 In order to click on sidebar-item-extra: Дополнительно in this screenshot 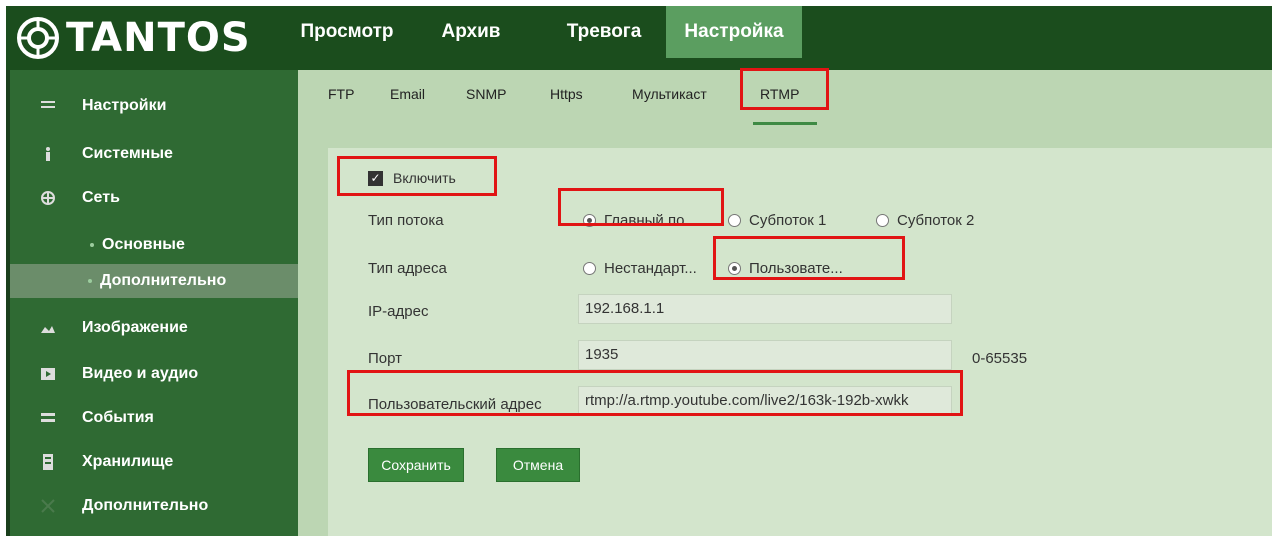, I will do `click(154, 506)`.